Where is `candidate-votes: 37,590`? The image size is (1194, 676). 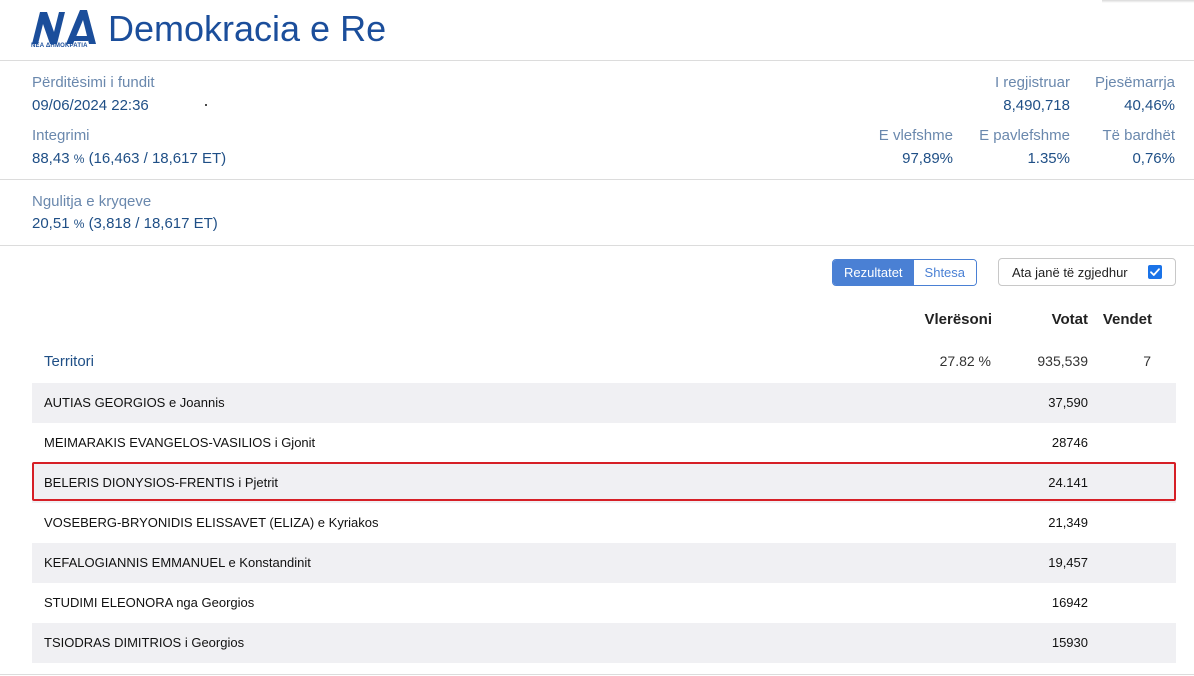 candidate-votes: 37,590 is located at coordinates (1068, 402).